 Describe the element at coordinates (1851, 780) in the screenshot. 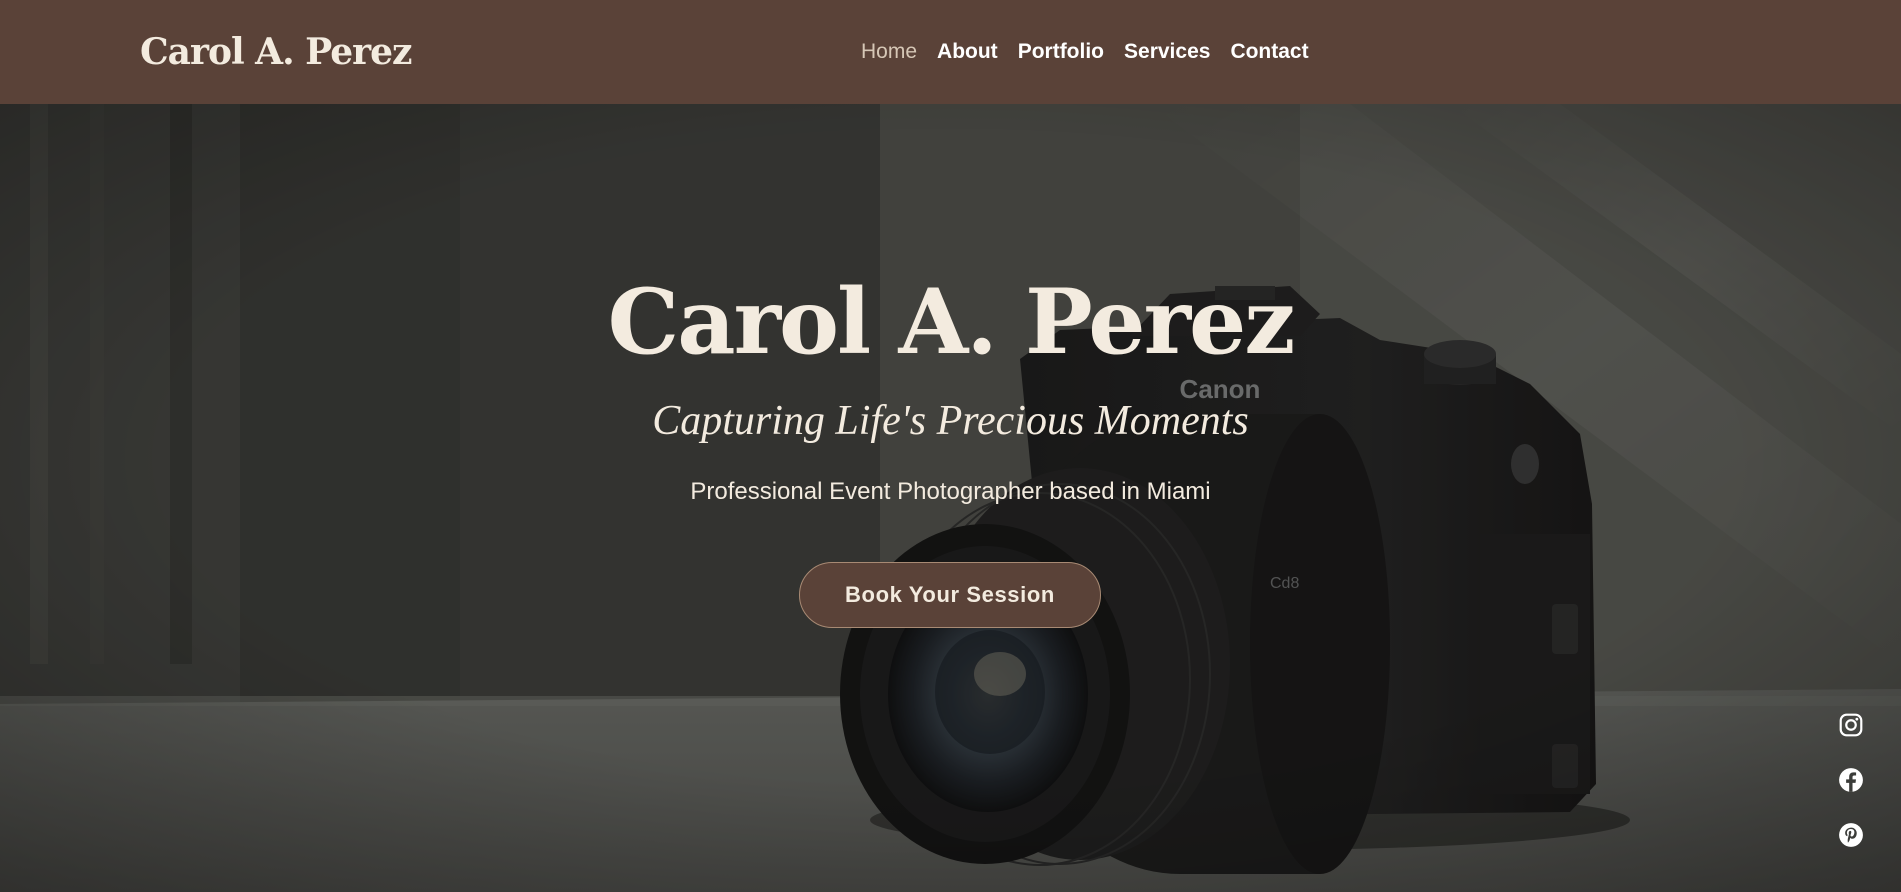

I see `facebook-icon` at that location.